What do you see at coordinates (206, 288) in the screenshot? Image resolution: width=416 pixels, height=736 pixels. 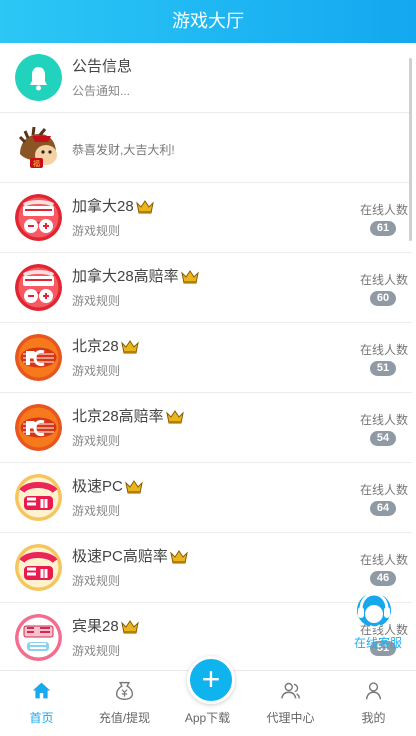 I see `game-row: 加拿大28高赔率 游戏规则 在线人数 60` at bounding box center [206, 288].